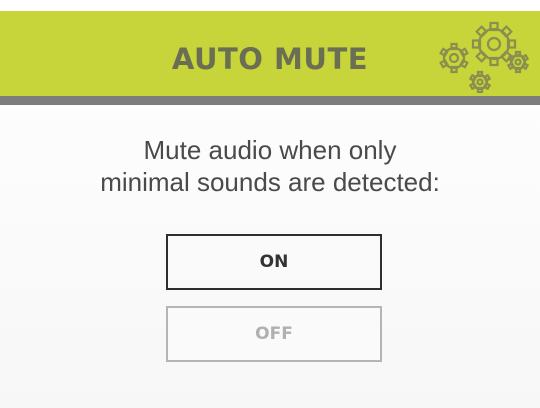  Describe the element at coordinates (274, 334) in the screenshot. I see `off-button: OFF` at that location.